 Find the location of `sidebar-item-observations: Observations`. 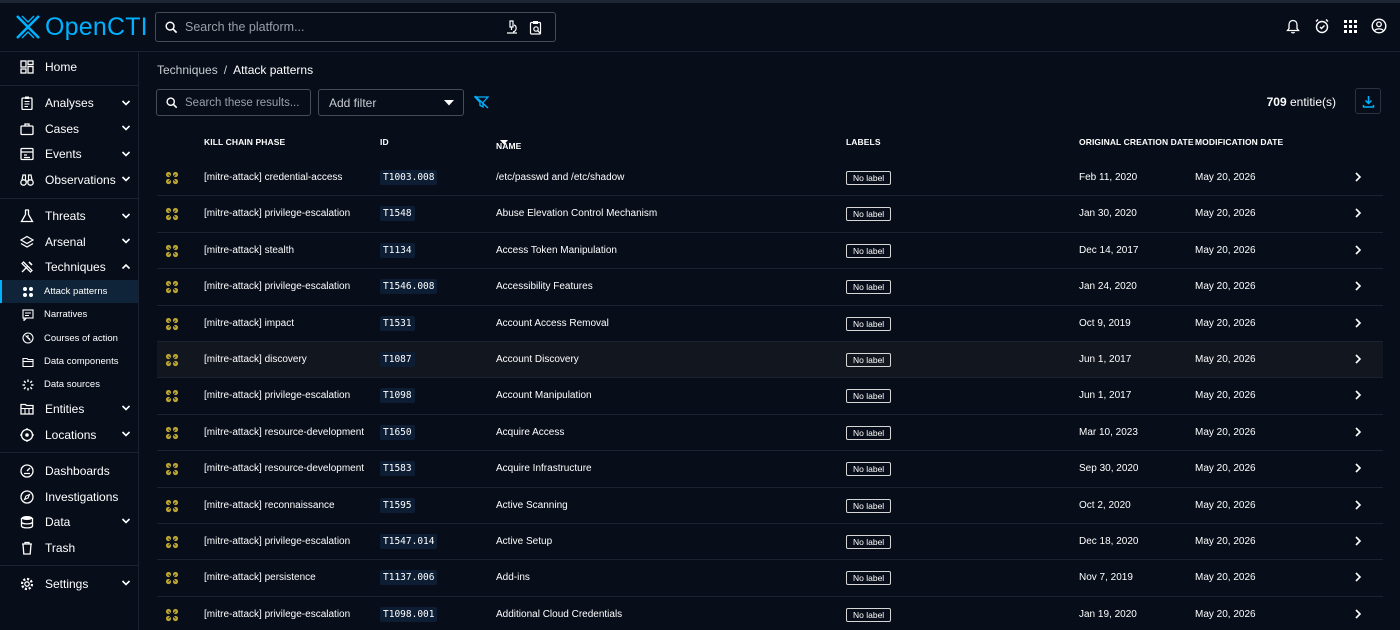

sidebar-item-observations: Observations is located at coordinates (69, 180).